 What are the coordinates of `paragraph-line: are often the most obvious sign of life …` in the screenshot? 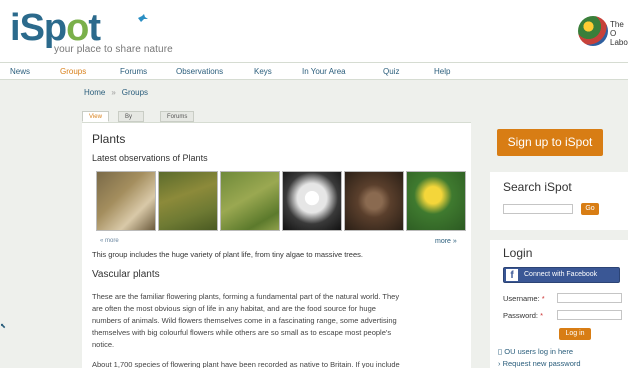 It's located at (234, 308).